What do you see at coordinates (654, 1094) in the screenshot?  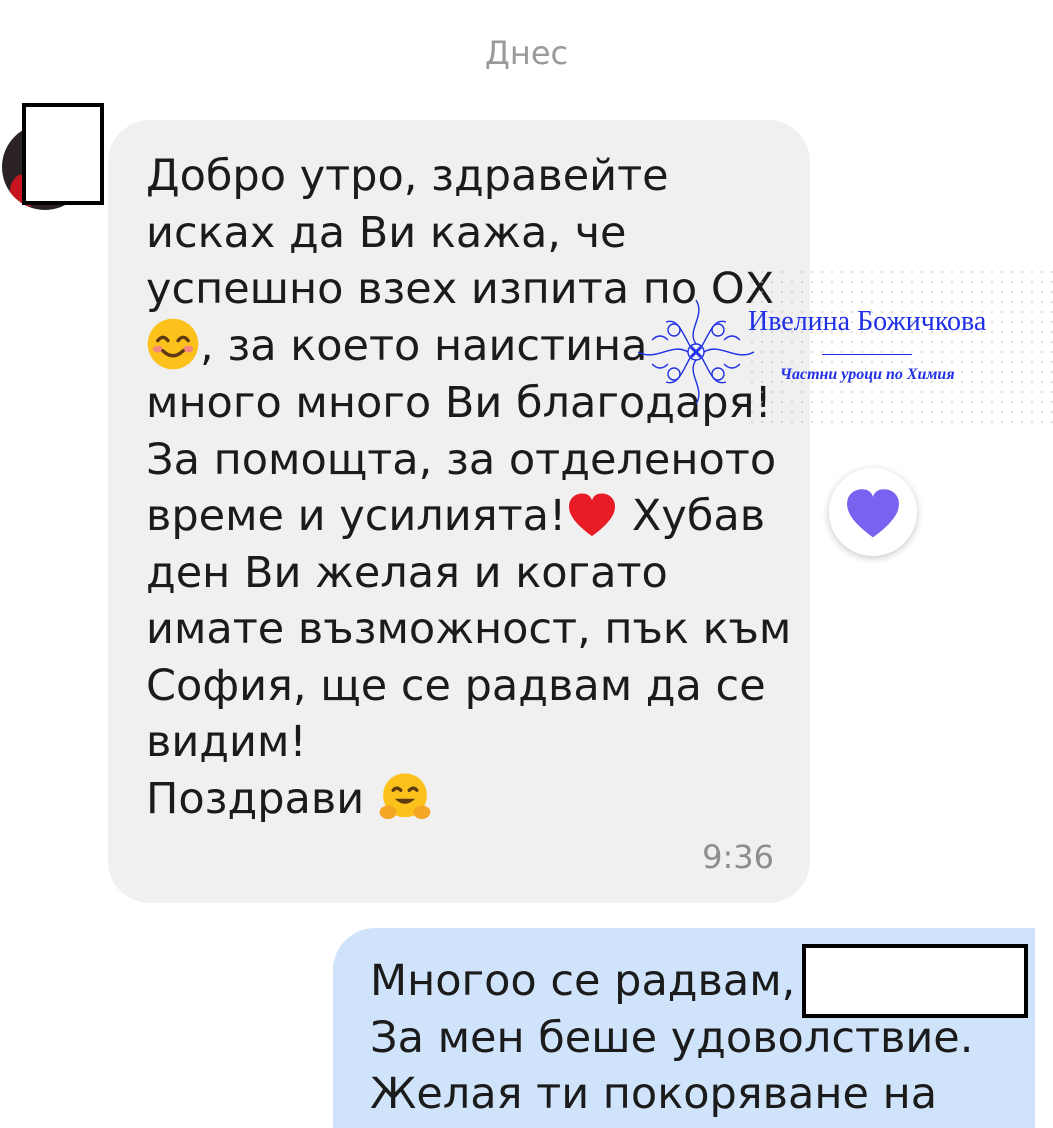 I see `message-line: Желая ти покоряване на` at bounding box center [654, 1094].